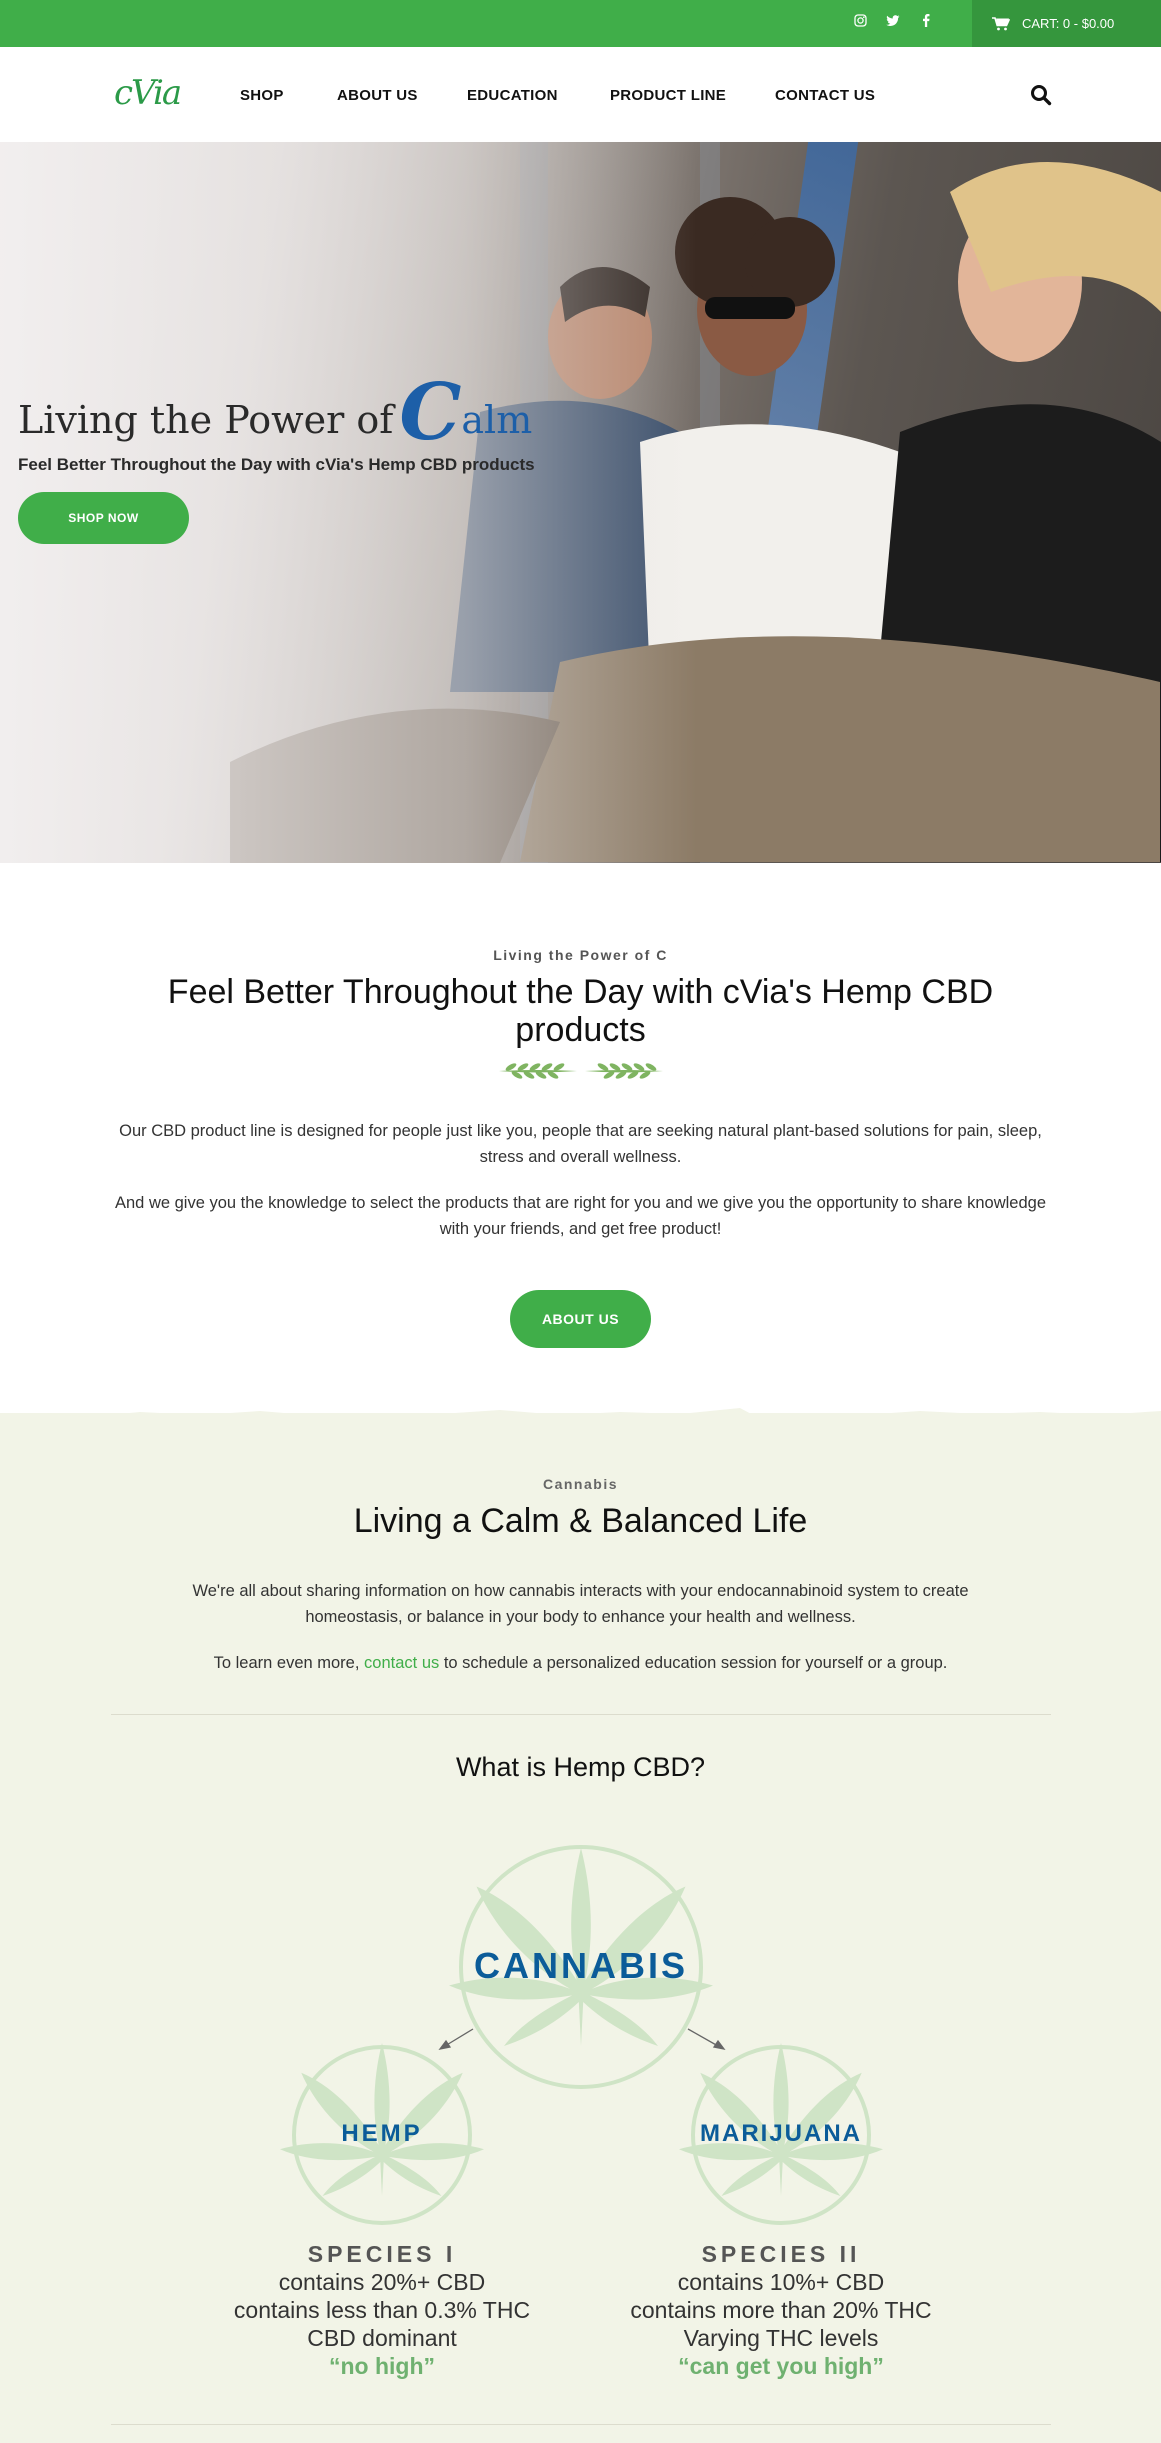 The height and width of the screenshot is (2443, 1161). Describe the element at coordinates (580, 1418) in the screenshot. I see `torn-edge-divider` at that location.